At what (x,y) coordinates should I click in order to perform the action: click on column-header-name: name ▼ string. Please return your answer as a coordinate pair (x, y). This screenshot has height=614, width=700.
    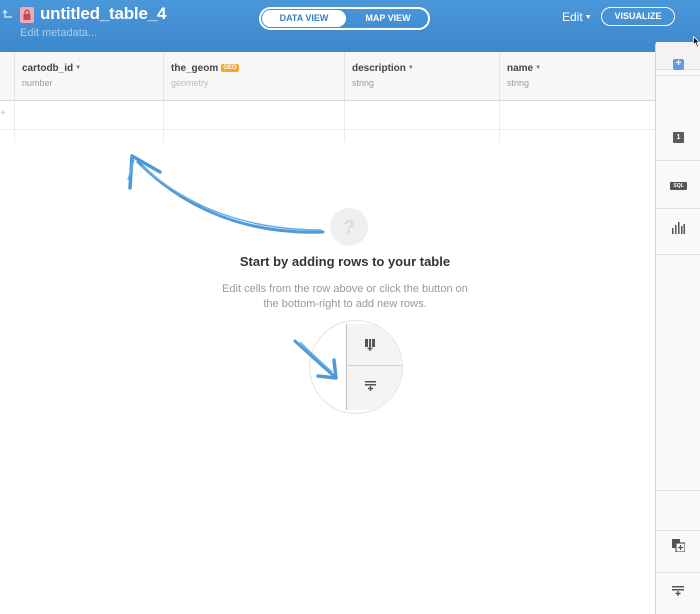
    Looking at the image, I should click on (577, 76).